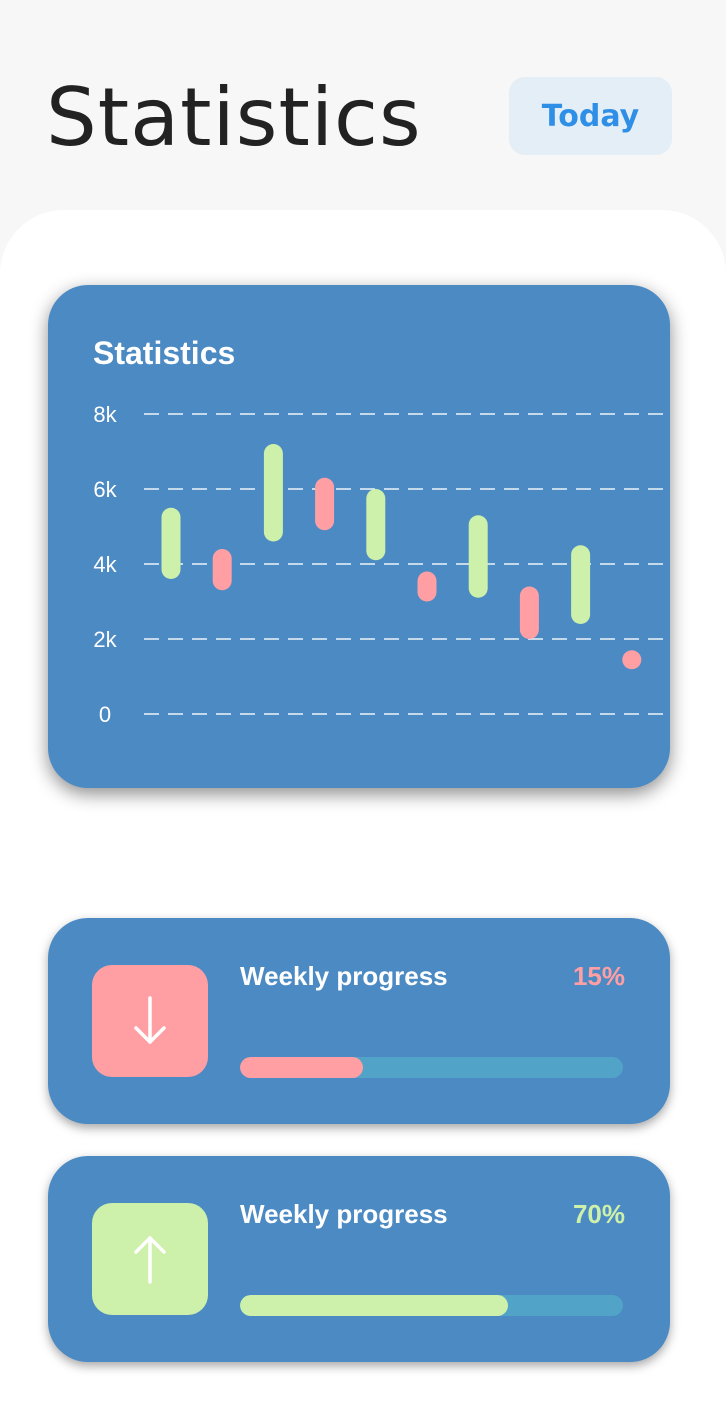  Describe the element at coordinates (359, 1259) in the screenshot. I see `weekly-progress-card-up: Weekly progress 70%` at that location.